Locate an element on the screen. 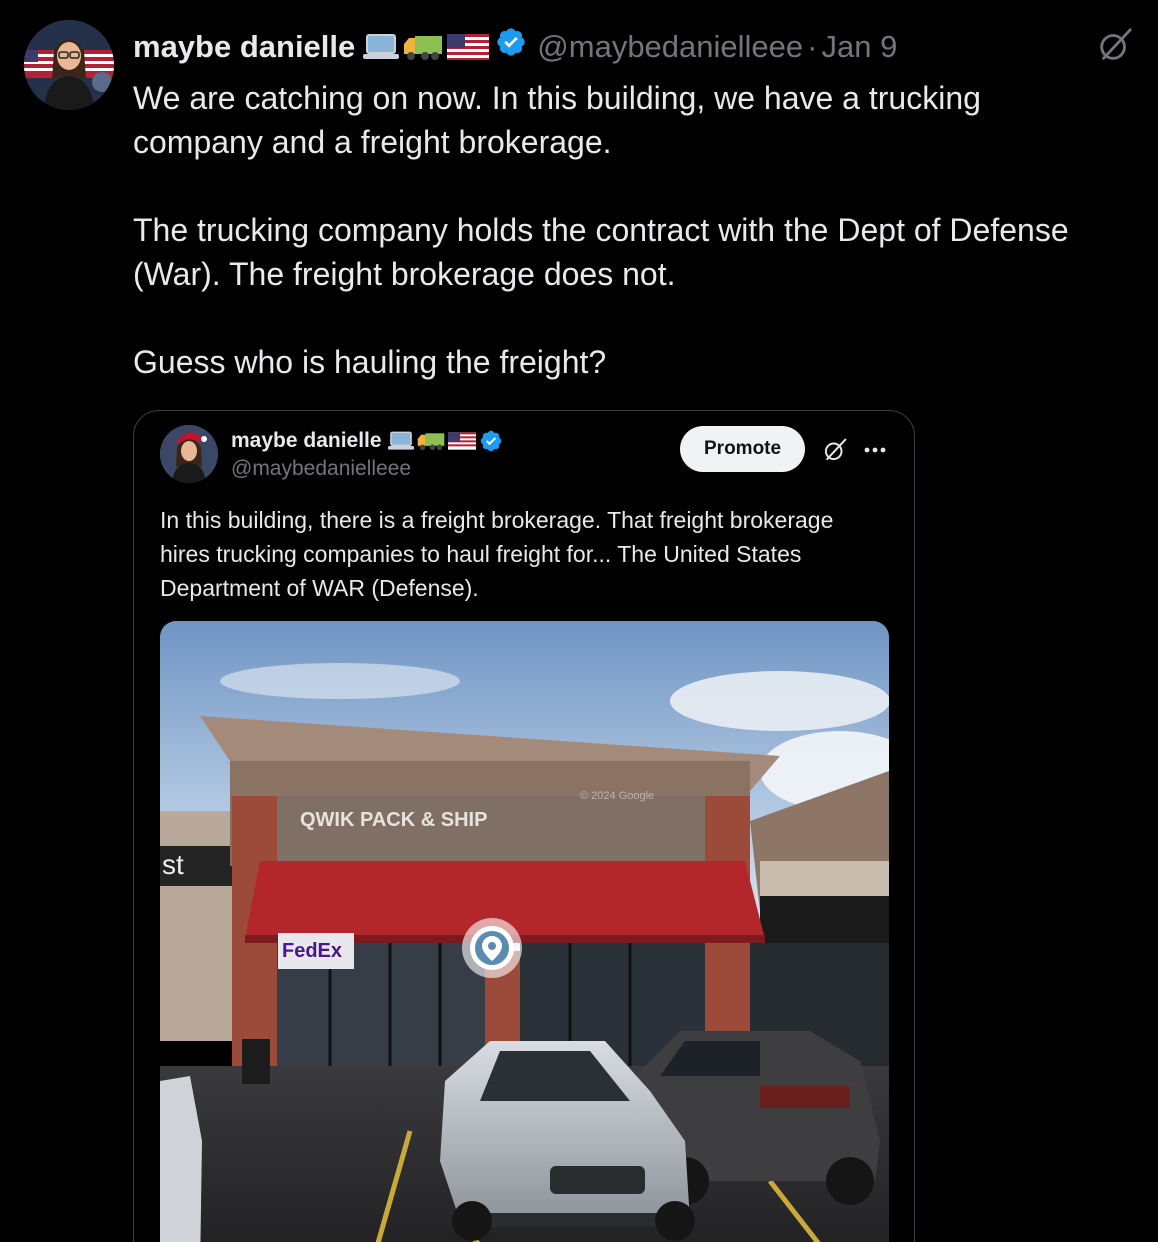 The width and height of the screenshot is (1158, 1242). partial-store-sign: st is located at coordinates (173, 864).